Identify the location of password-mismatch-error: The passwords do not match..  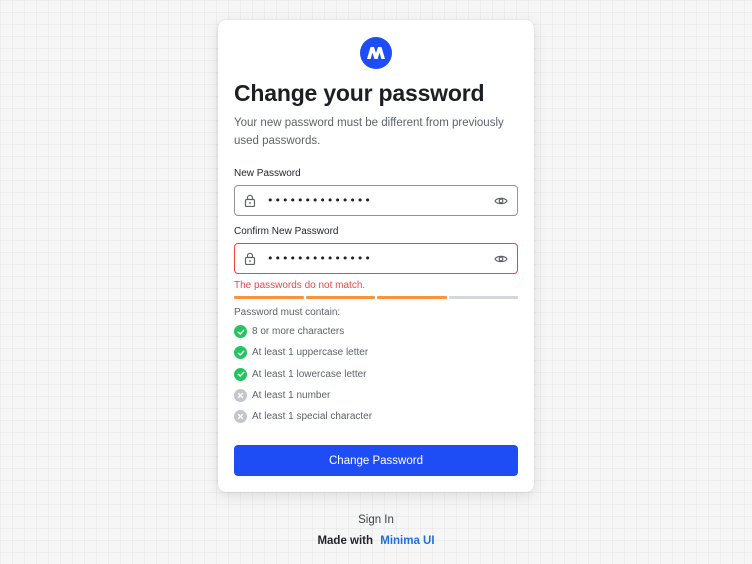
(300, 285).